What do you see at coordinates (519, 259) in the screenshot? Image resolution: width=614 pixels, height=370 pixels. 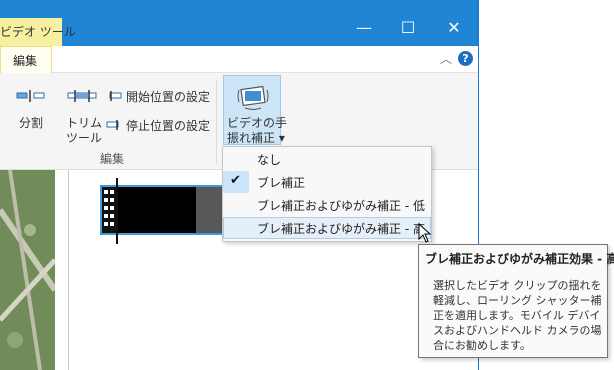 I see `tooltip-title: ブレ補正およびゆがみ補正効果 - 高` at bounding box center [519, 259].